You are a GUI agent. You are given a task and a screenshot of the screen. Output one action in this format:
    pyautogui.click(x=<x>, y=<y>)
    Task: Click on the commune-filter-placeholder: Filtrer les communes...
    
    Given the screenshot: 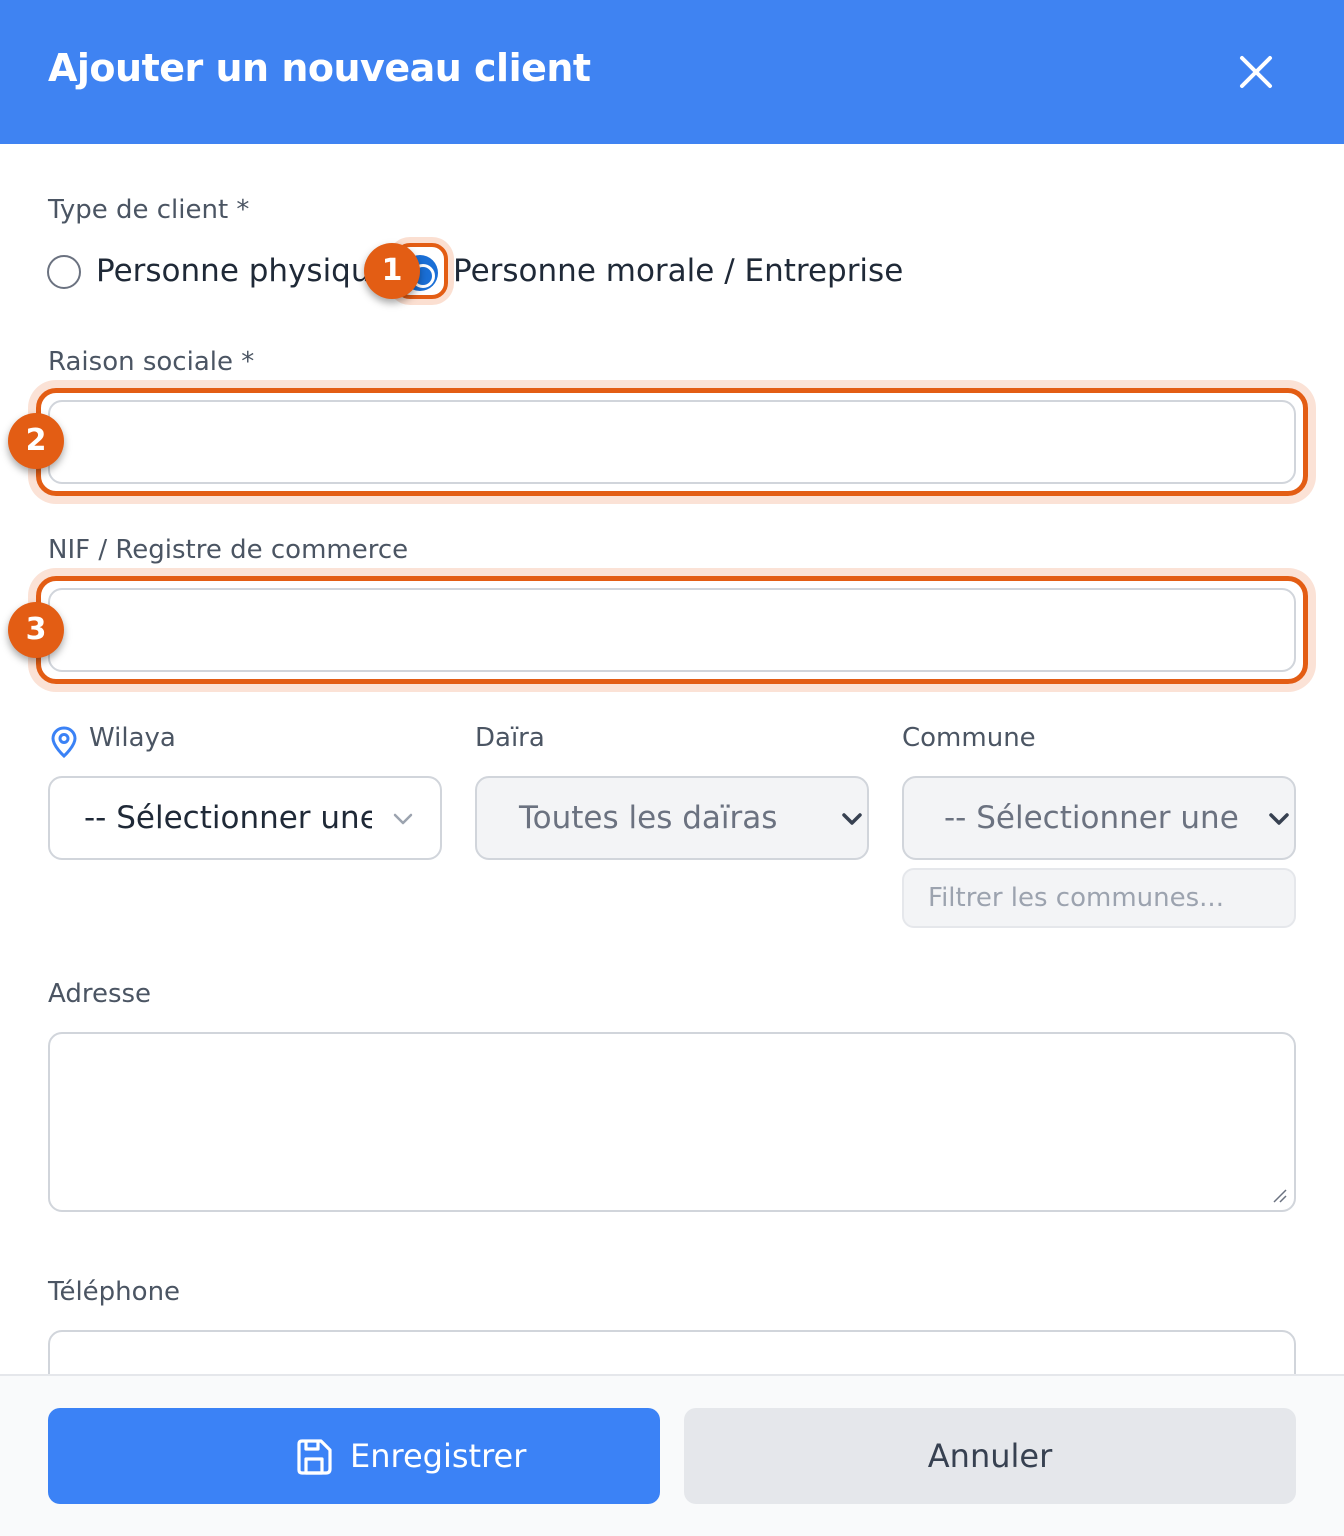 What is the action you would take?
    pyautogui.click(x=1076, y=898)
    